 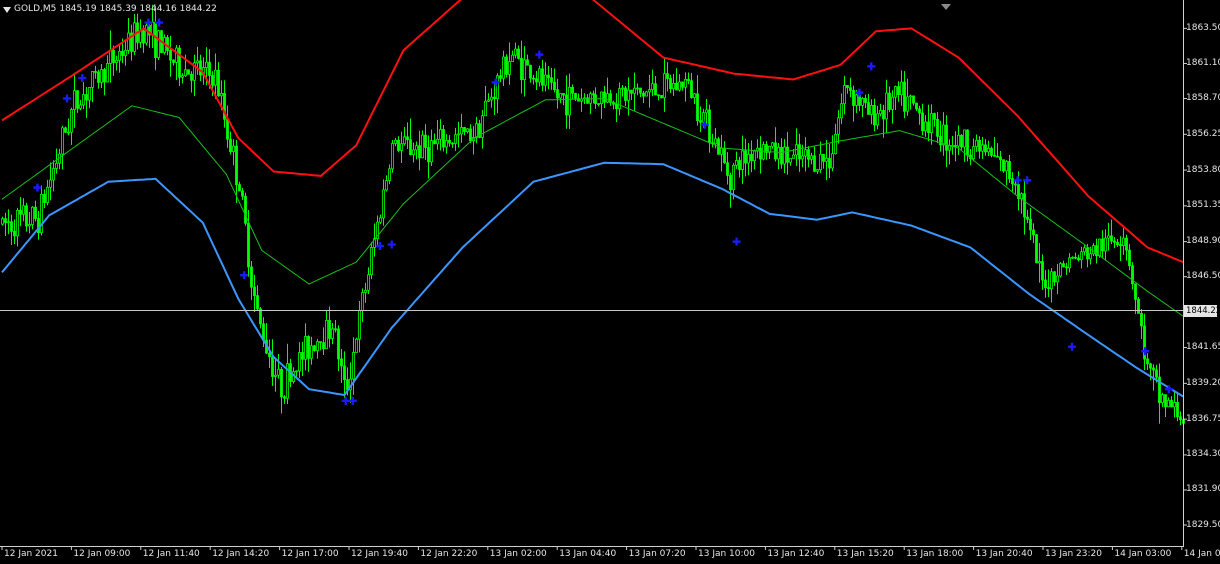 I want to click on price-tick-label: 1834.30, so click(x=1203, y=454).